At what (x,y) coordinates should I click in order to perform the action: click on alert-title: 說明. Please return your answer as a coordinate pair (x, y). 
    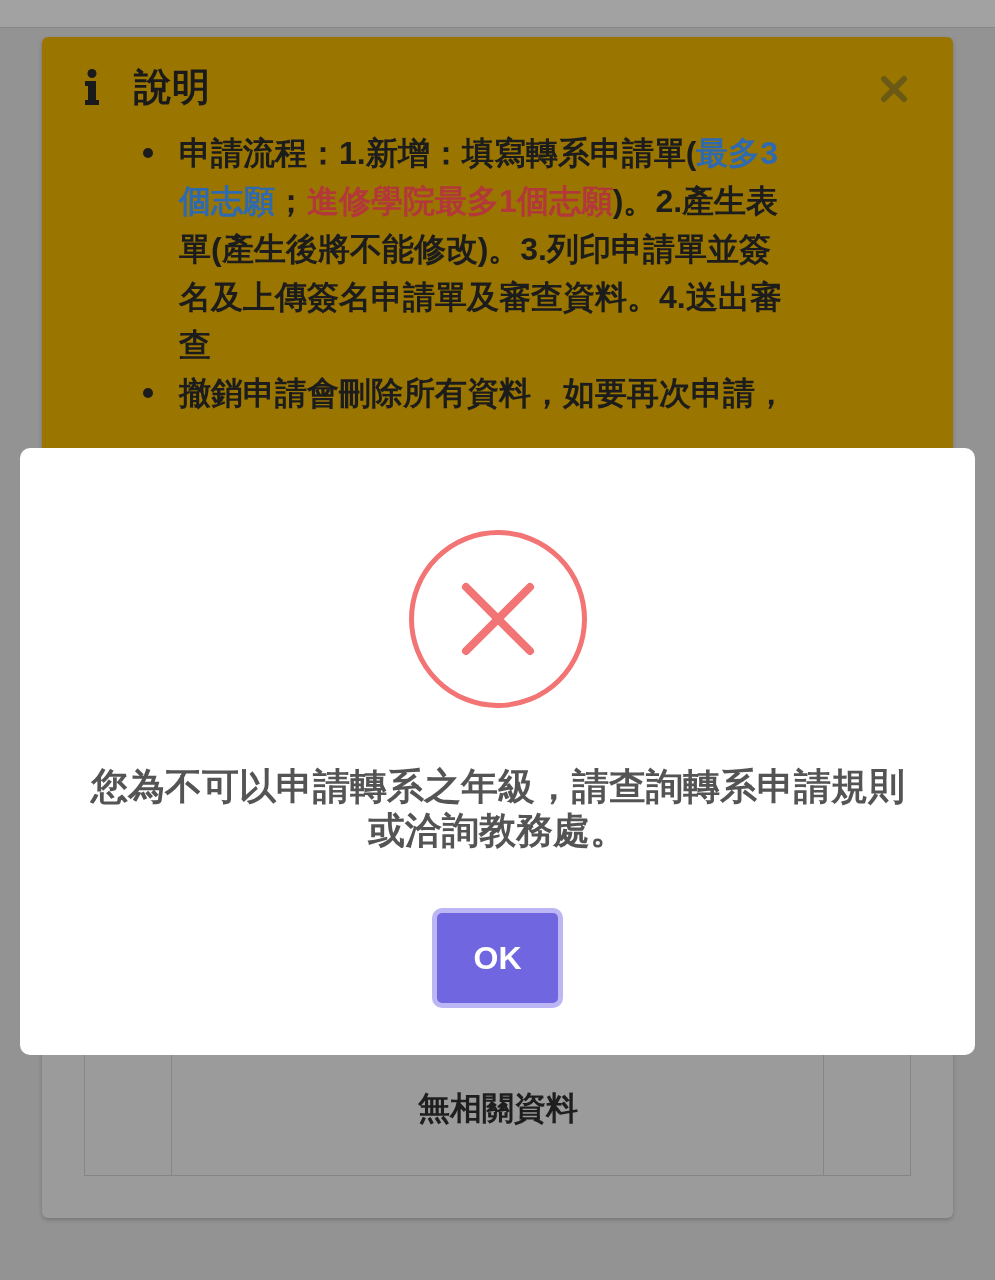
    Looking at the image, I should click on (172, 87).